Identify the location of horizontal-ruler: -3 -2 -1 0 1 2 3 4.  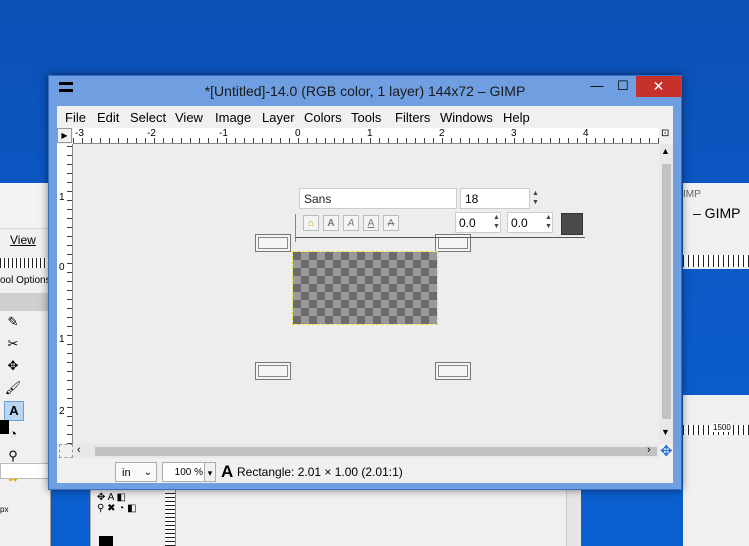
(366, 136).